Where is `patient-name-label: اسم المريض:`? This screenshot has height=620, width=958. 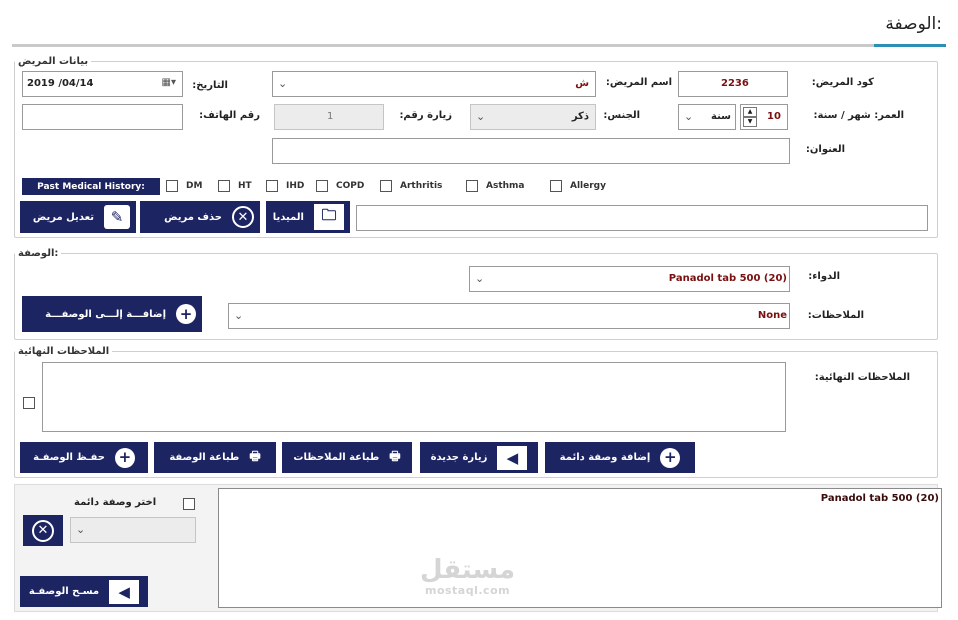 patient-name-label: اسم المريض: is located at coordinates (638, 82).